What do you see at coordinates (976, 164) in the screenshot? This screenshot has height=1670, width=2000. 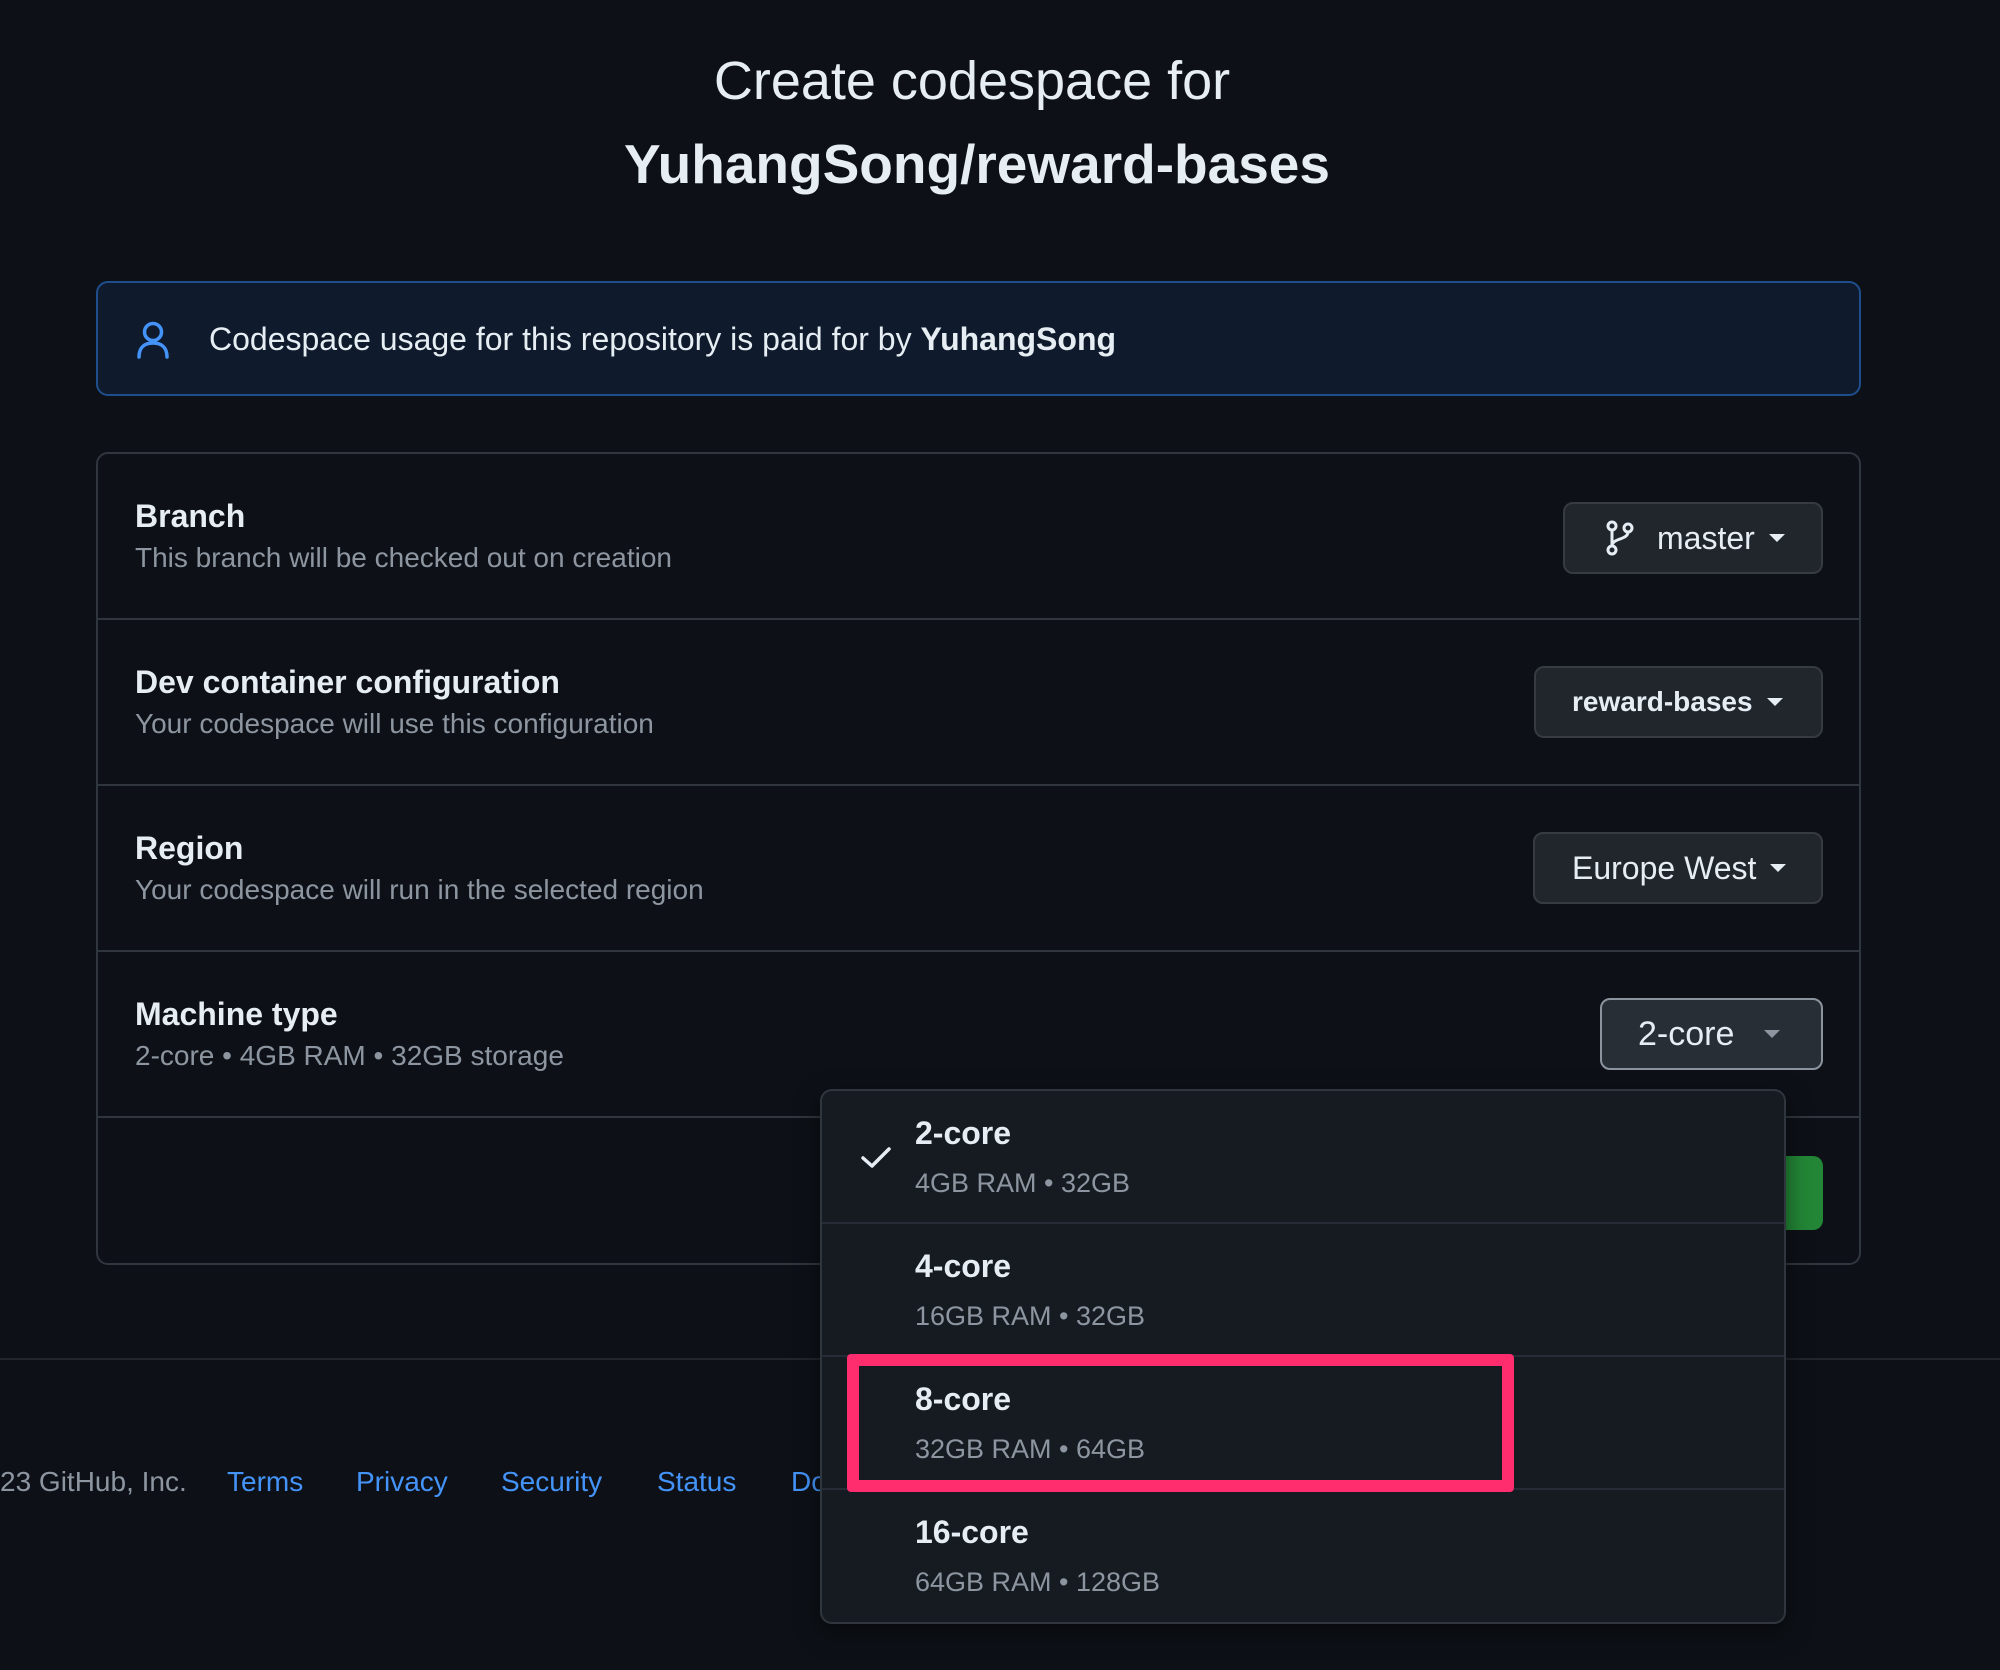 I see `repository-name: YuhangSong/reward-bases` at bounding box center [976, 164].